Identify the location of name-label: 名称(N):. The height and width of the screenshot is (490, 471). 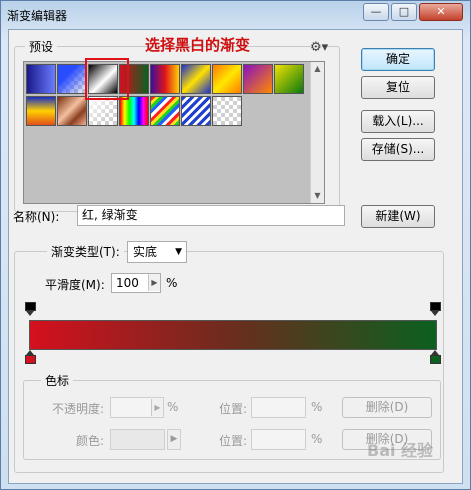
(36, 217).